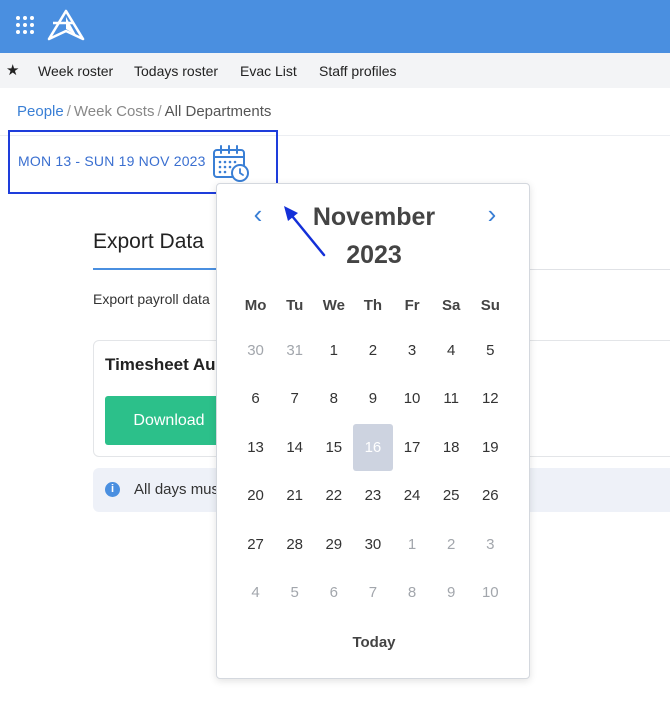  What do you see at coordinates (490, 496) in the screenshot?
I see `calendar-day: 26` at bounding box center [490, 496].